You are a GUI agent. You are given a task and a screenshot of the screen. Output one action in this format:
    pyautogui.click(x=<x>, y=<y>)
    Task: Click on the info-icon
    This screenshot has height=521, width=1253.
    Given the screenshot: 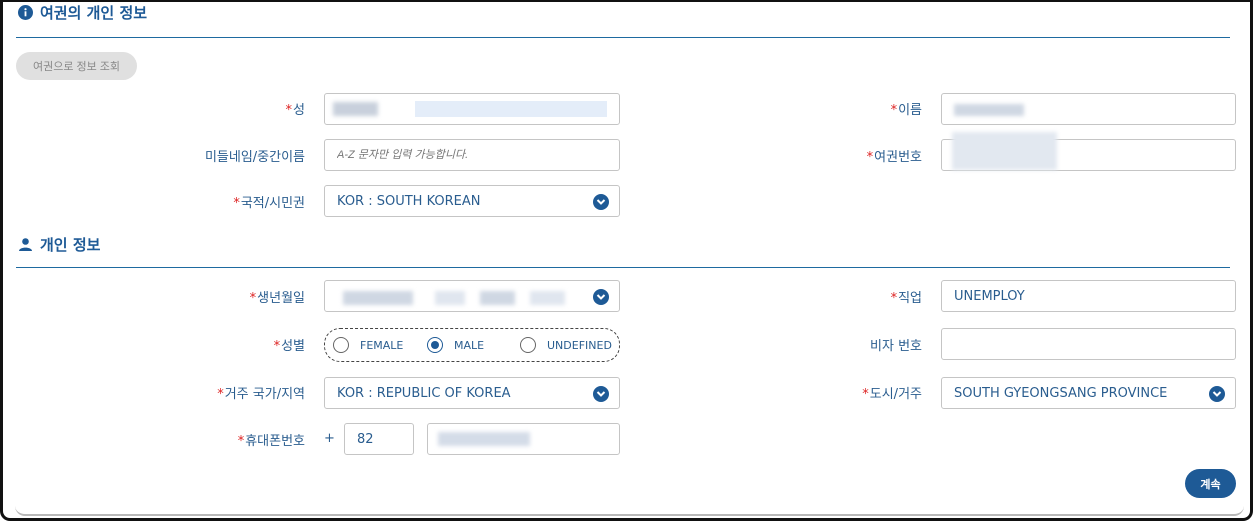 What is the action you would take?
    pyautogui.click(x=25, y=12)
    